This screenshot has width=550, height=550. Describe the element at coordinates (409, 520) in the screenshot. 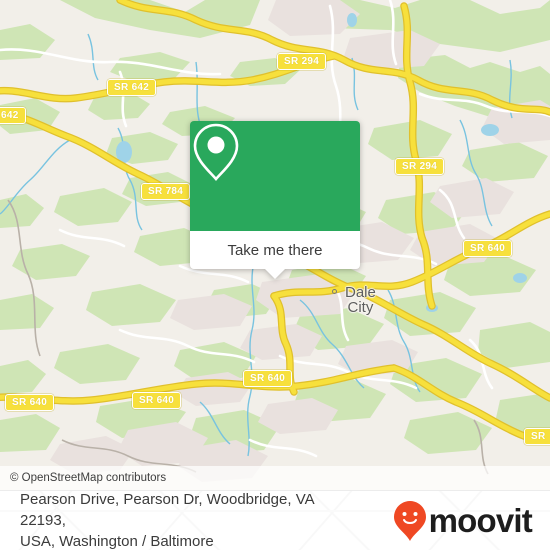

I see `moovit-pin-icon` at that location.